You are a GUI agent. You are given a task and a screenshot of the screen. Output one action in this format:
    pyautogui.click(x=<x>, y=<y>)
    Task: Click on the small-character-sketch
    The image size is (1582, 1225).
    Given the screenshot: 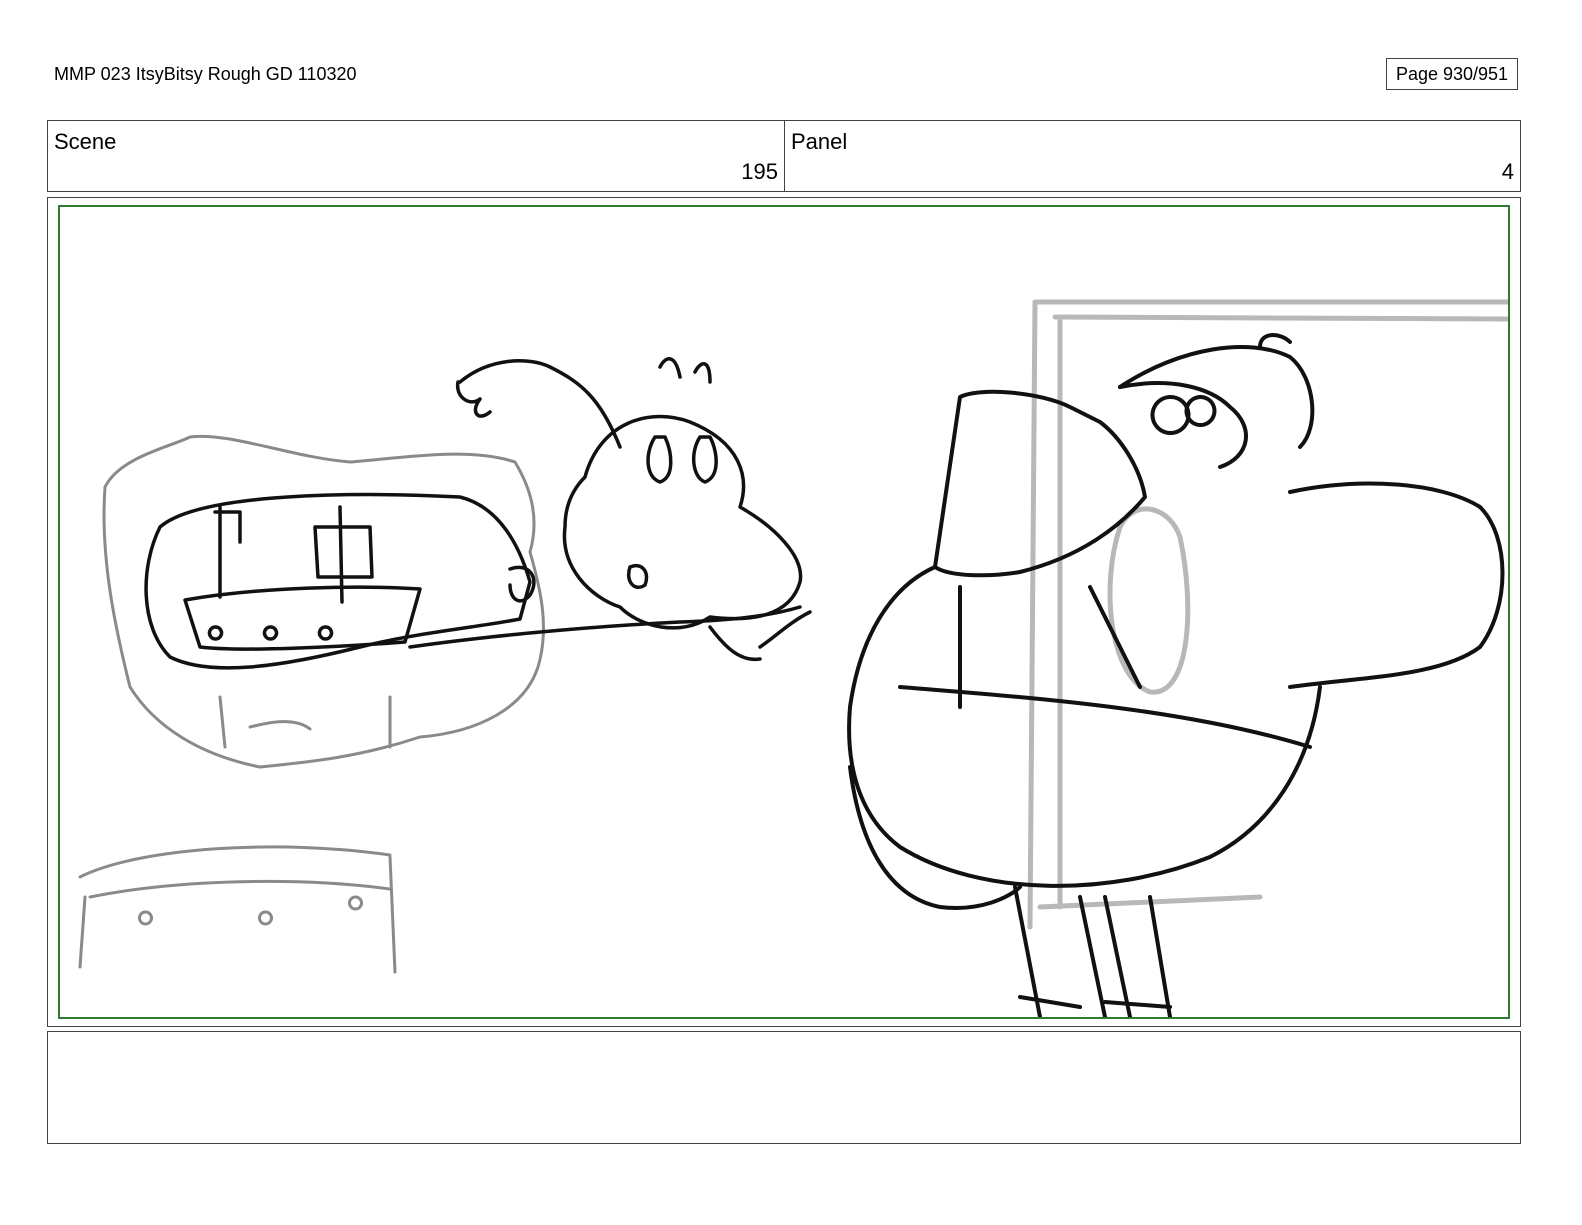 What is the action you would take?
    pyautogui.click(x=610, y=509)
    